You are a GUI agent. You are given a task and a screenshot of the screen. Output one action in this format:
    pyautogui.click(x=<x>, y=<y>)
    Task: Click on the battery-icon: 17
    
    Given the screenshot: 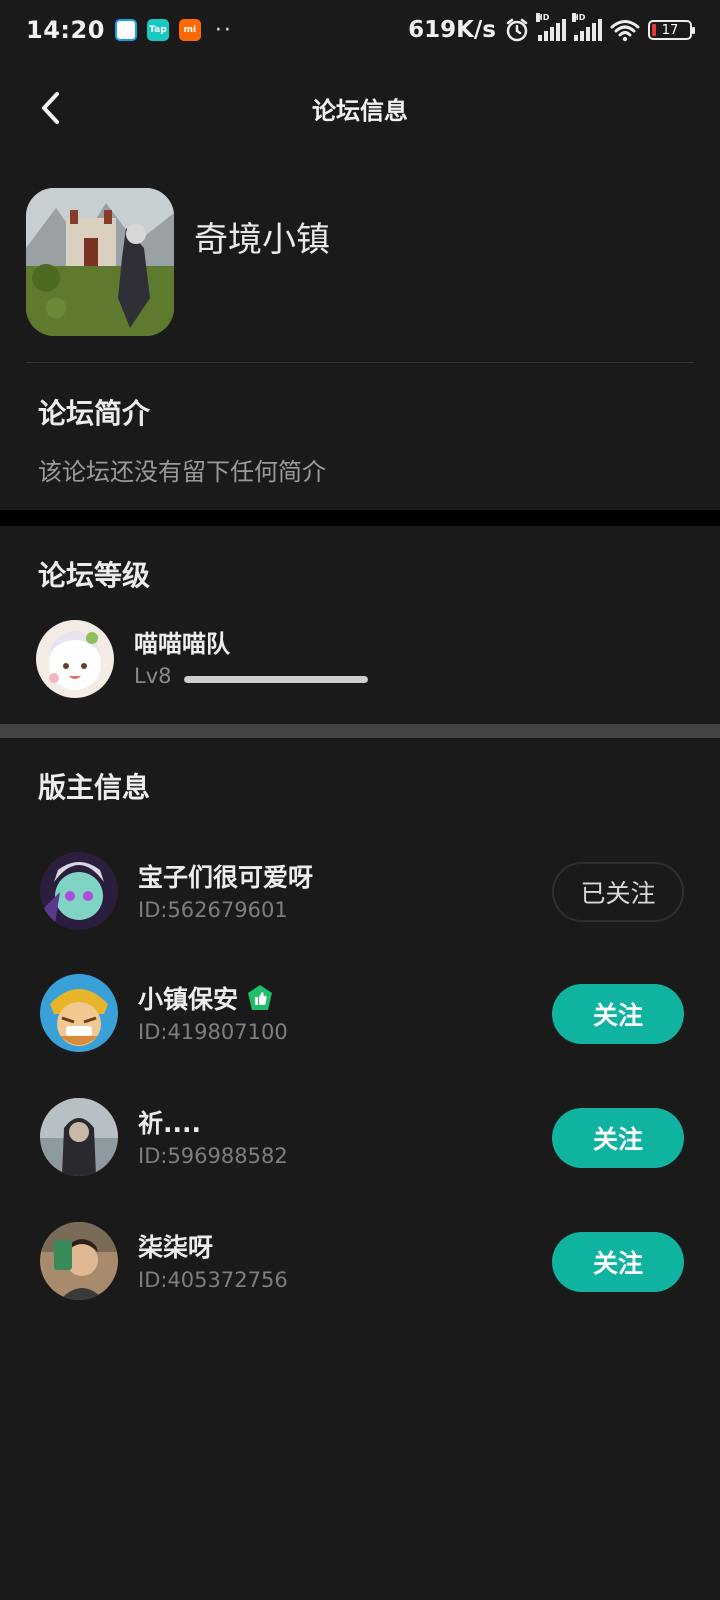 What is the action you would take?
    pyautogui.click(x=671, y=30)
    